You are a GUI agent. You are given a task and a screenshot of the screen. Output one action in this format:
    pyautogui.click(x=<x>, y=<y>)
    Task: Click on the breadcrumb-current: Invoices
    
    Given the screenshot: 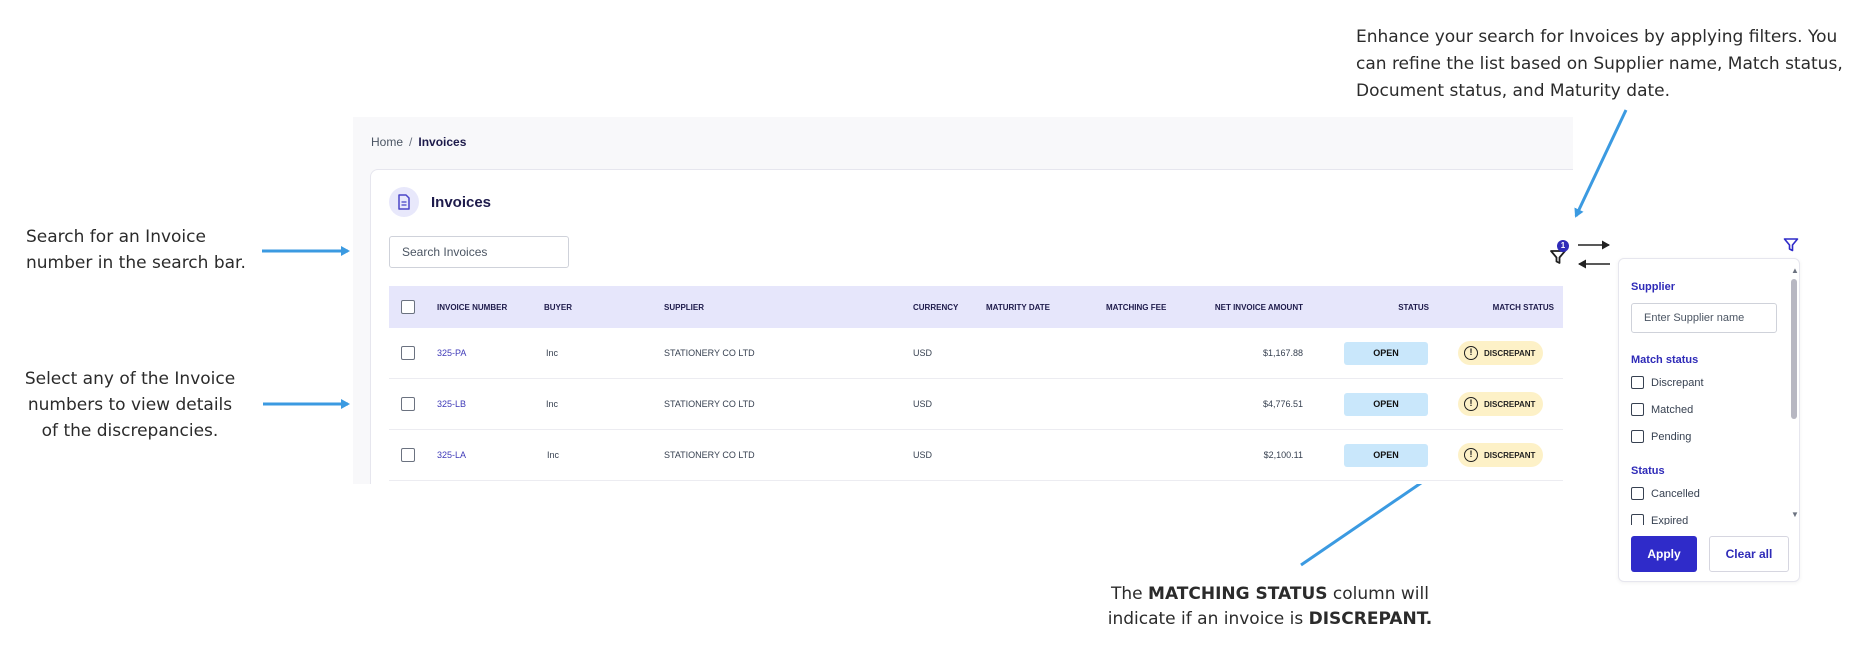 What is the action you would take?
    pyautogui.click(x=442, y=142)
    